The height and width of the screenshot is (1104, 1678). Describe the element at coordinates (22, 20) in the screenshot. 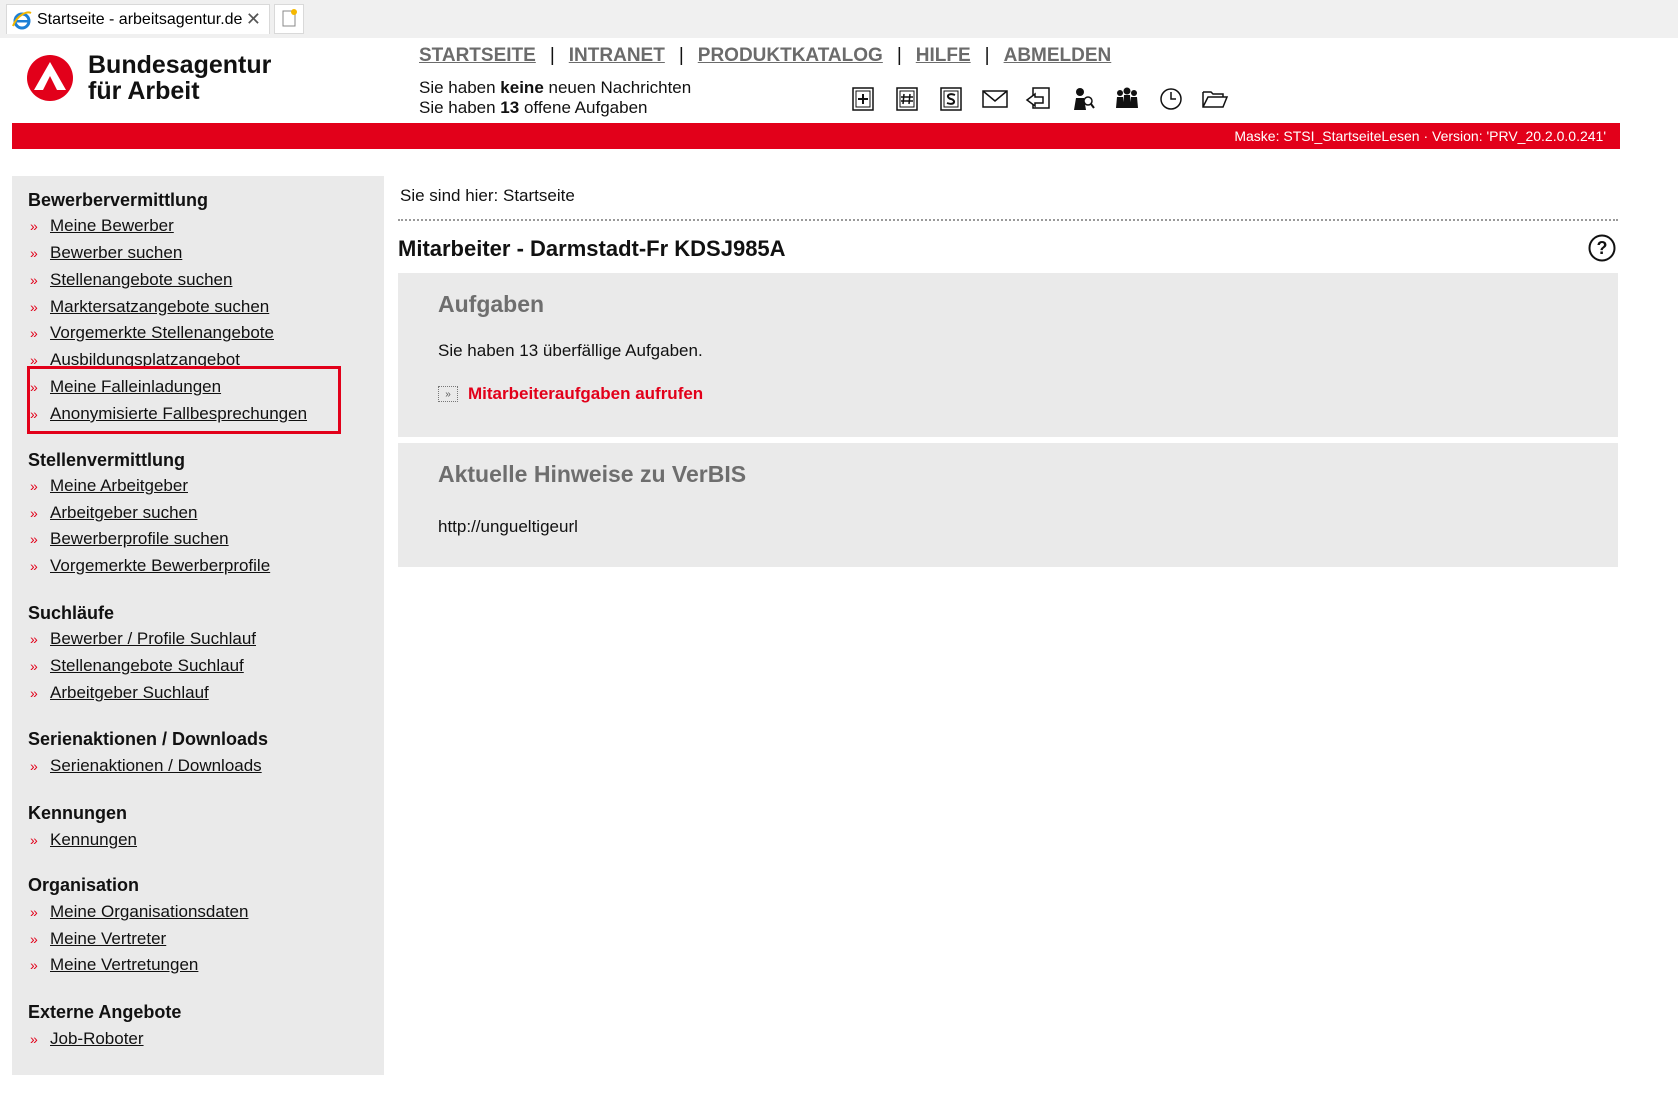

I see `internet-explorer-icon` at that location.